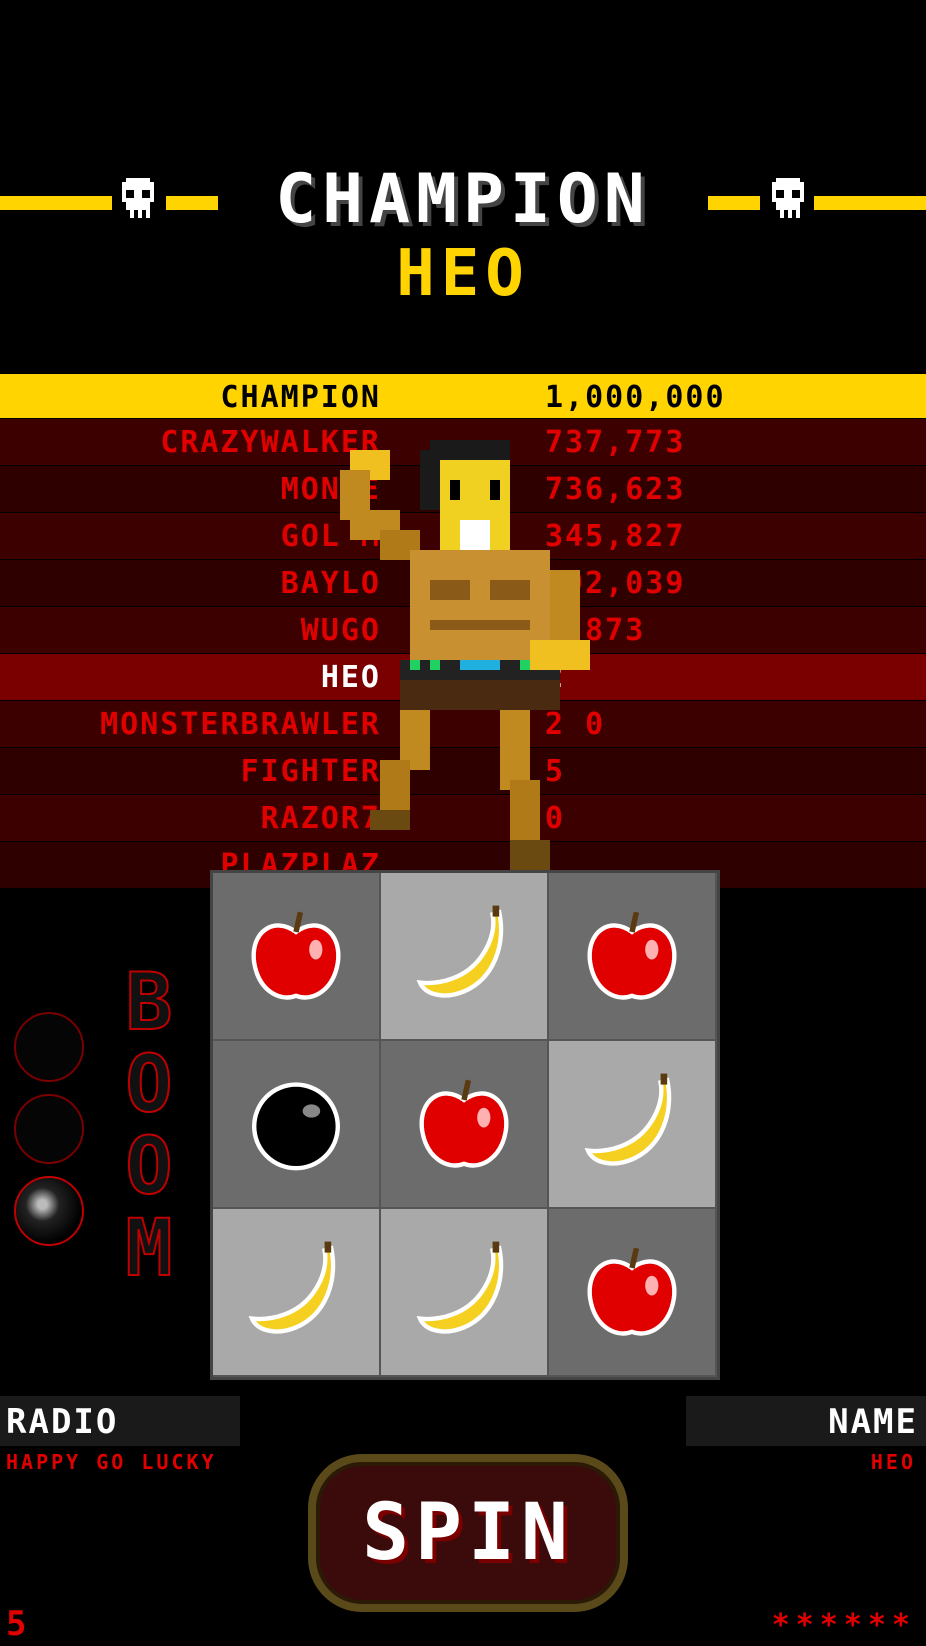 The height and width of the screenshot is (1646, 926). Describe the element at coordinates (111, 1462) in the screenshot. I see `radio-station: HAPPY GO LUCKY` at that location.